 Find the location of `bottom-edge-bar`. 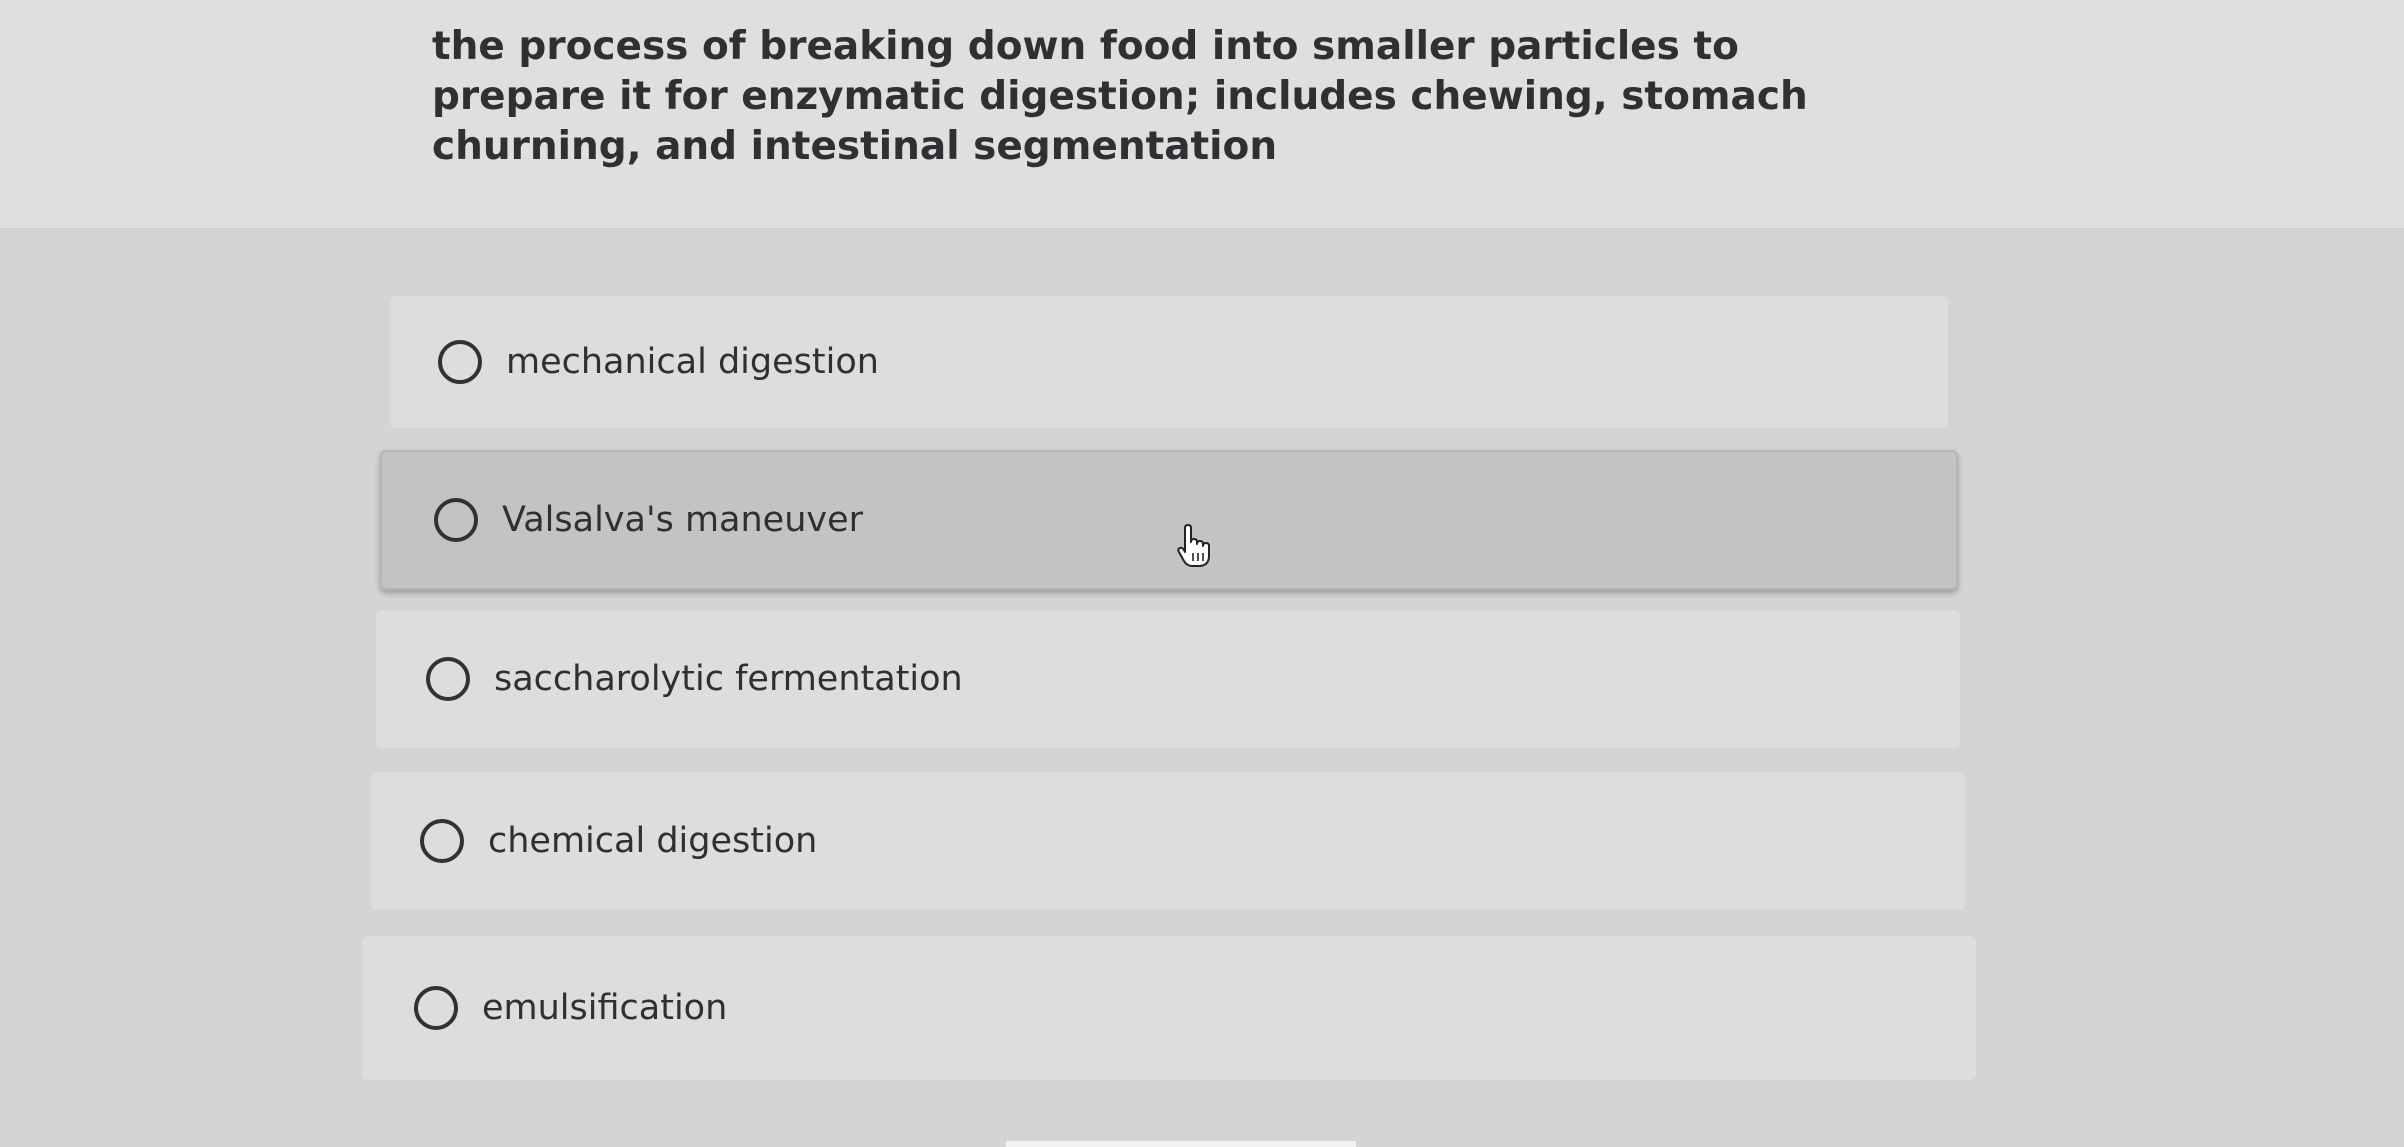

bottom-edge-bar is located at coordinates (1181, 1144).